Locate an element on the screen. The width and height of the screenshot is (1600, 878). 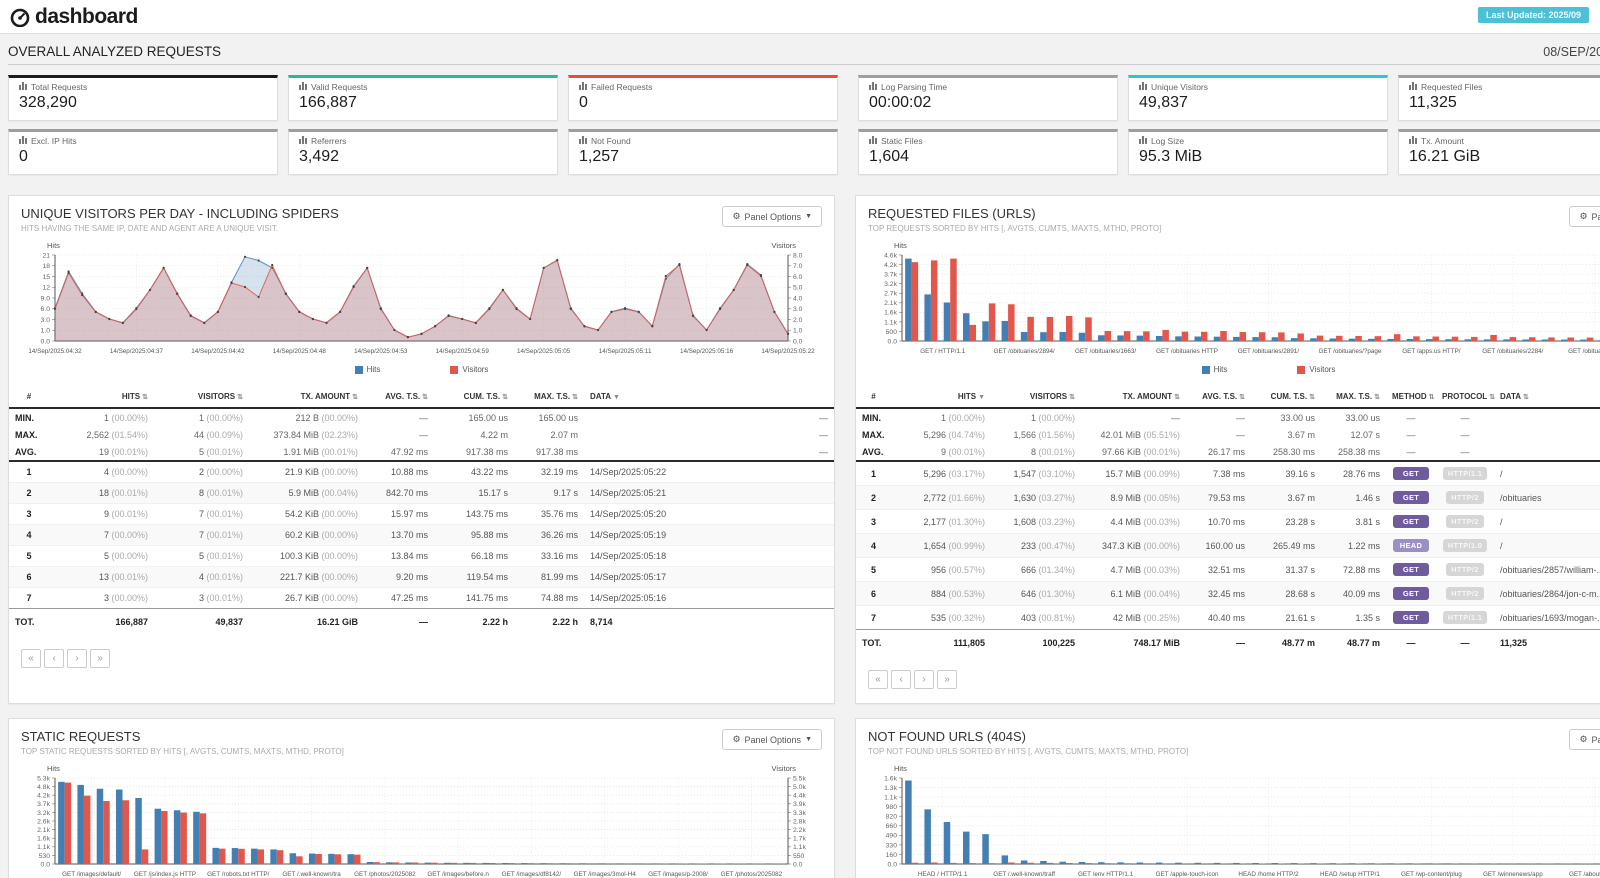
svg-text: GET /.well-known/traff is located at coordinates (1024, 874).